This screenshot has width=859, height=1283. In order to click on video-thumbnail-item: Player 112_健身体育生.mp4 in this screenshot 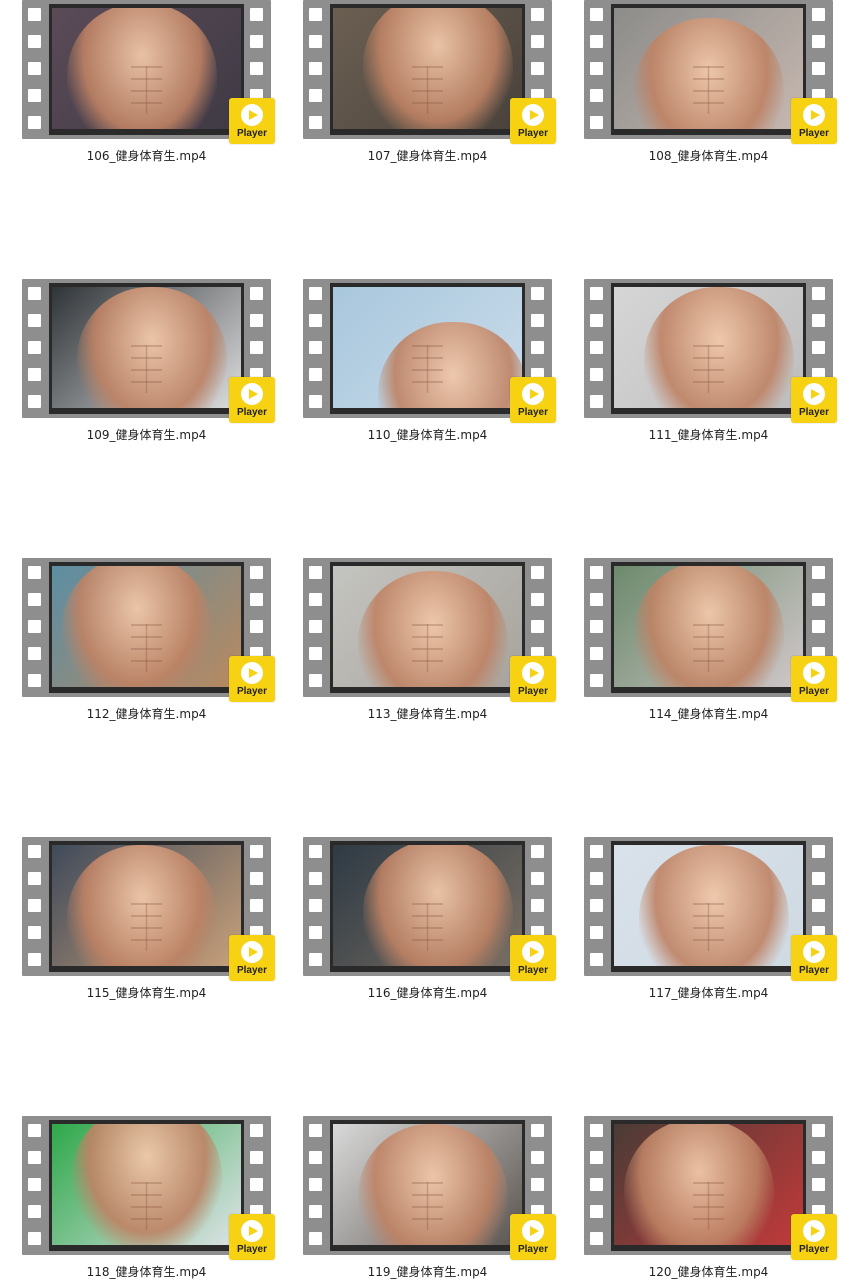, I will do `click(137, 640)`.